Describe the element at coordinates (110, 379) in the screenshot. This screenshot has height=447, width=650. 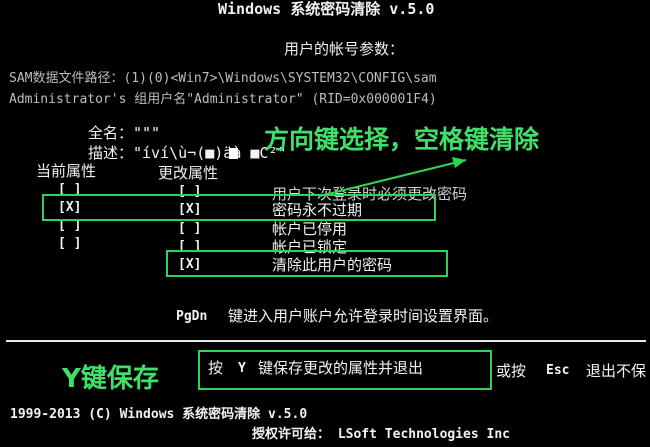
I see `save-annotation: Y键保存` at that location.